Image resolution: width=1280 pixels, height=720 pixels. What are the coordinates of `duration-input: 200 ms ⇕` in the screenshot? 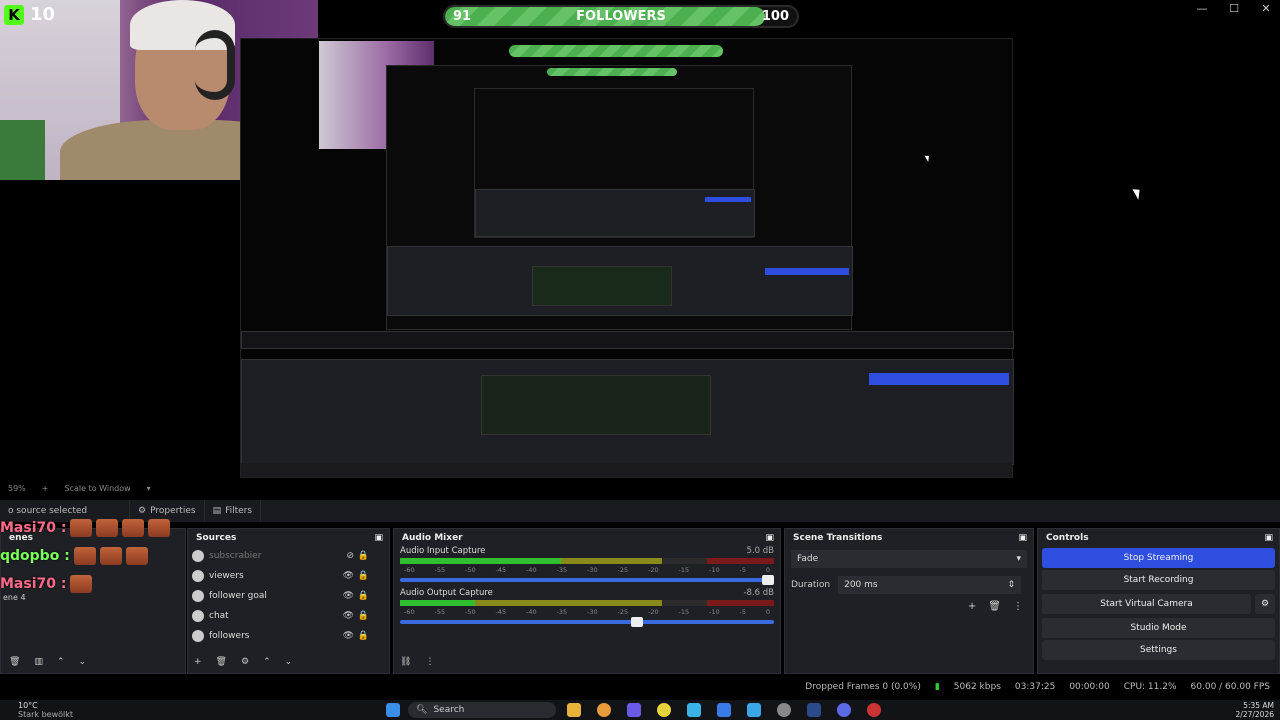 It's located at (929, 585).